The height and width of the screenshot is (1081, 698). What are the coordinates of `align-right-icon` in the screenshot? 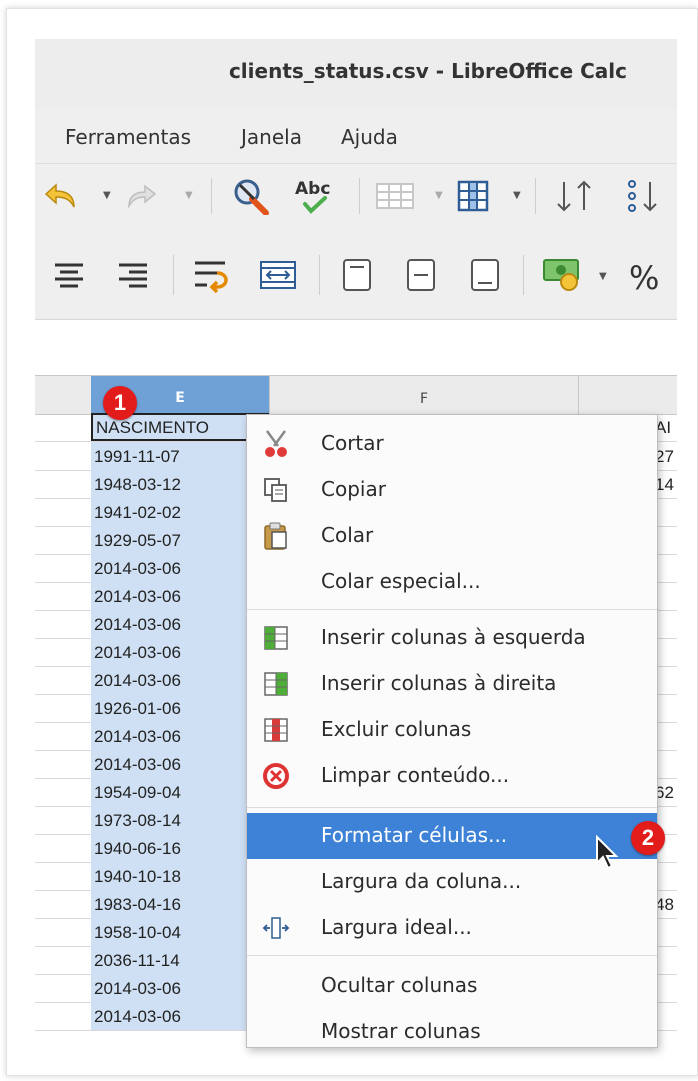 It's located at (133, 275).